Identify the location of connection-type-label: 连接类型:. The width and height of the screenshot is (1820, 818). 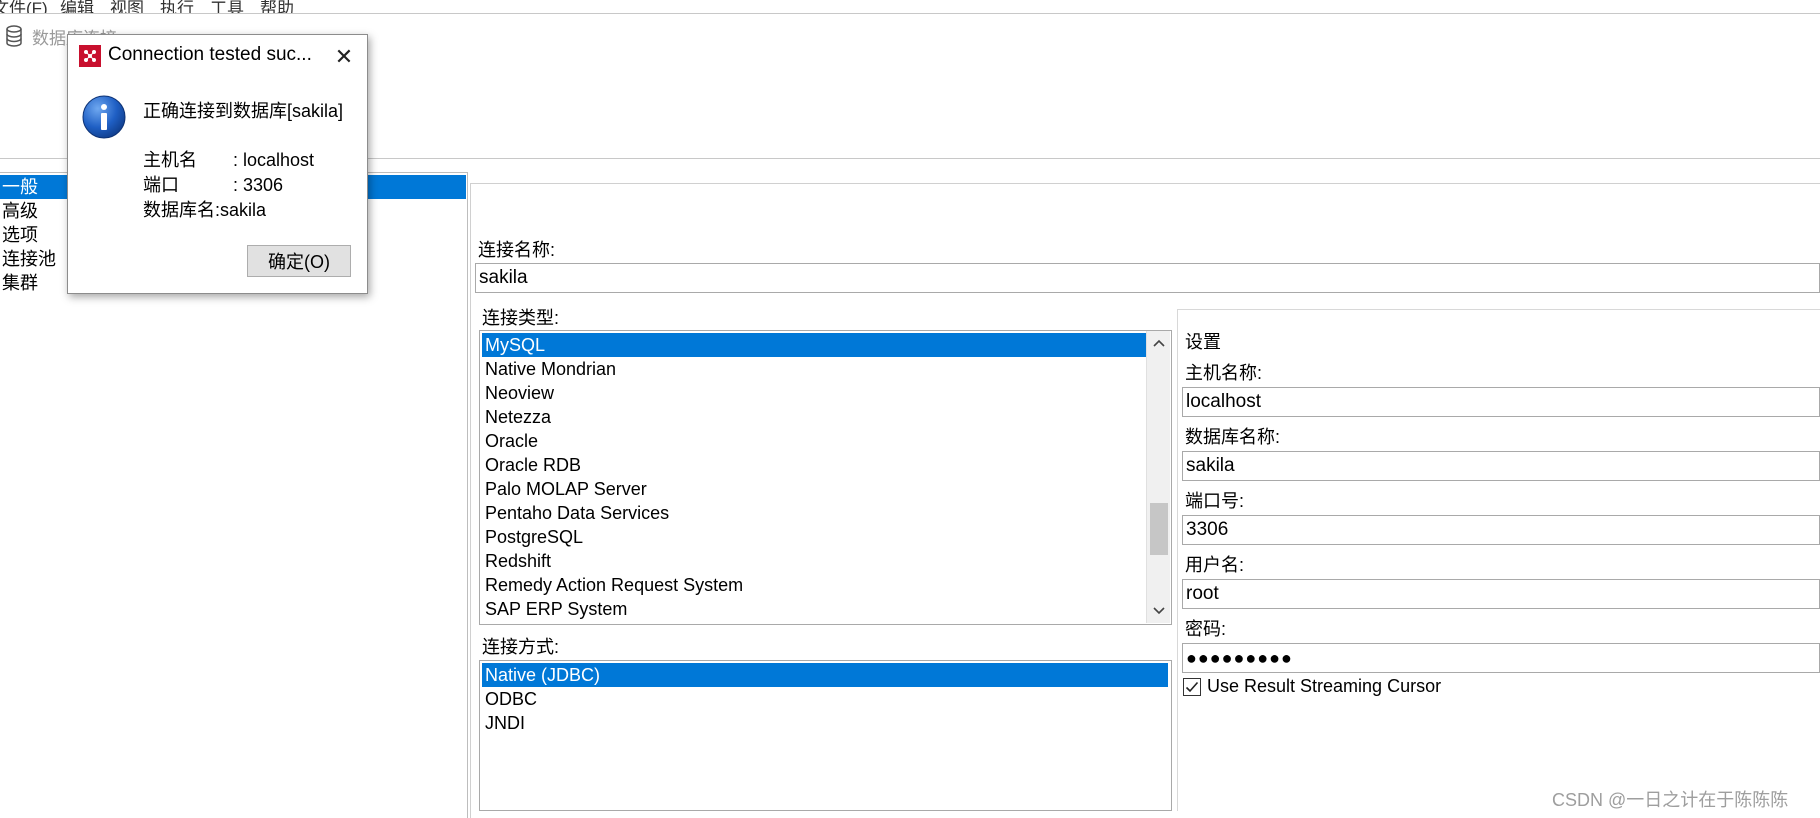
(521, 318).